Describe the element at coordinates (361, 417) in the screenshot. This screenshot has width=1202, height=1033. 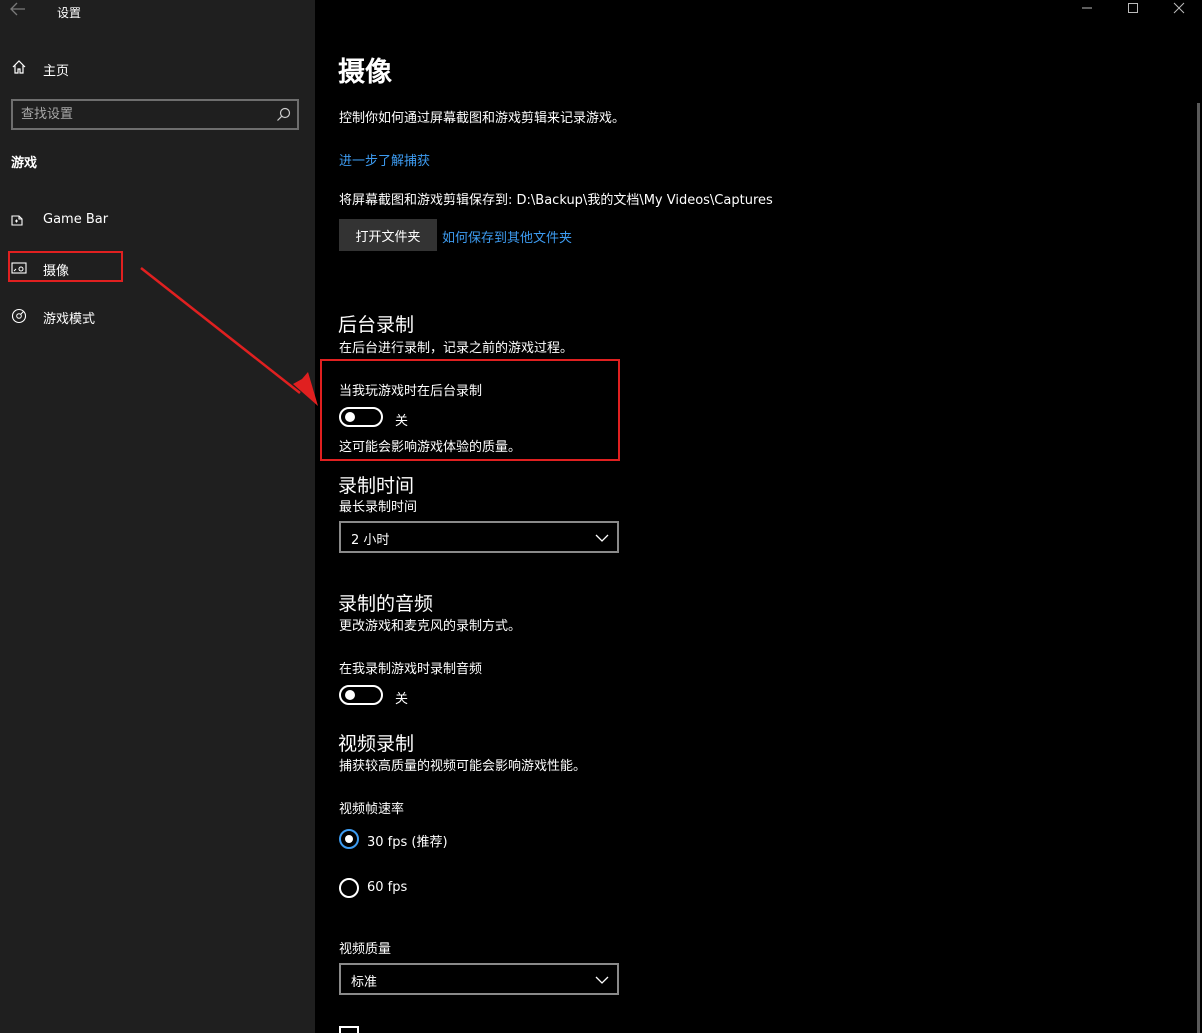
I see `background-recording-toggle` at that location.